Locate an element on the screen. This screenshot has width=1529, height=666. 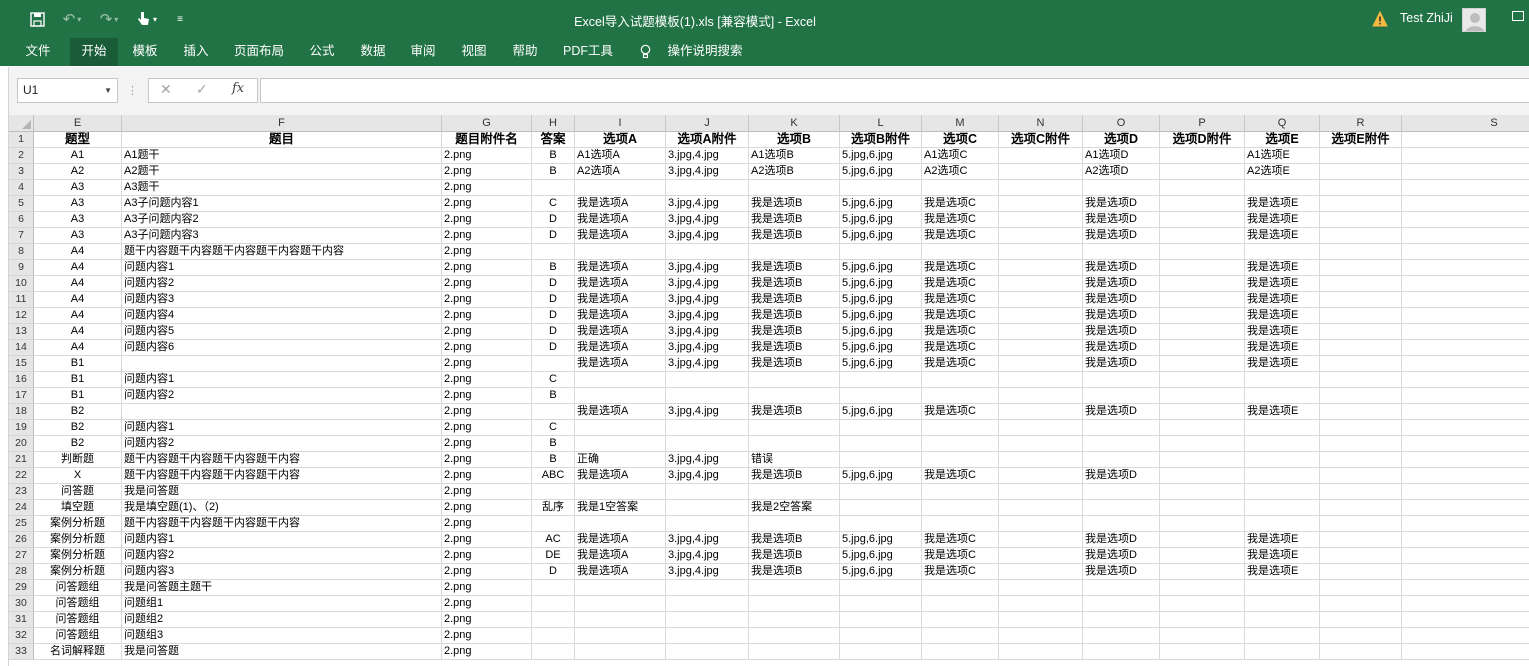
column-header: G is located at coordinates (487, 123).